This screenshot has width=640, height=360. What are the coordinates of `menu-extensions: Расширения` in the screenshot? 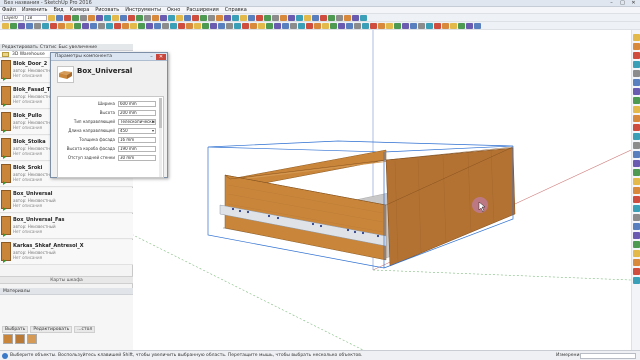 It's located at (202, 10).